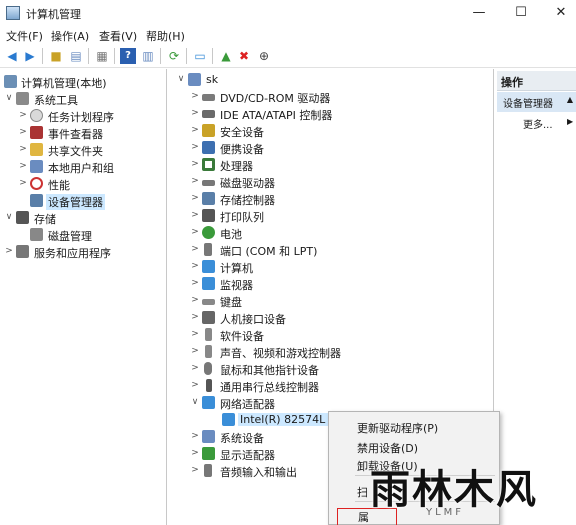 The height and width of the screenshot is (525, 576). I want to click on tree-item-device-manager: 设备管理器, so click(92, 201).